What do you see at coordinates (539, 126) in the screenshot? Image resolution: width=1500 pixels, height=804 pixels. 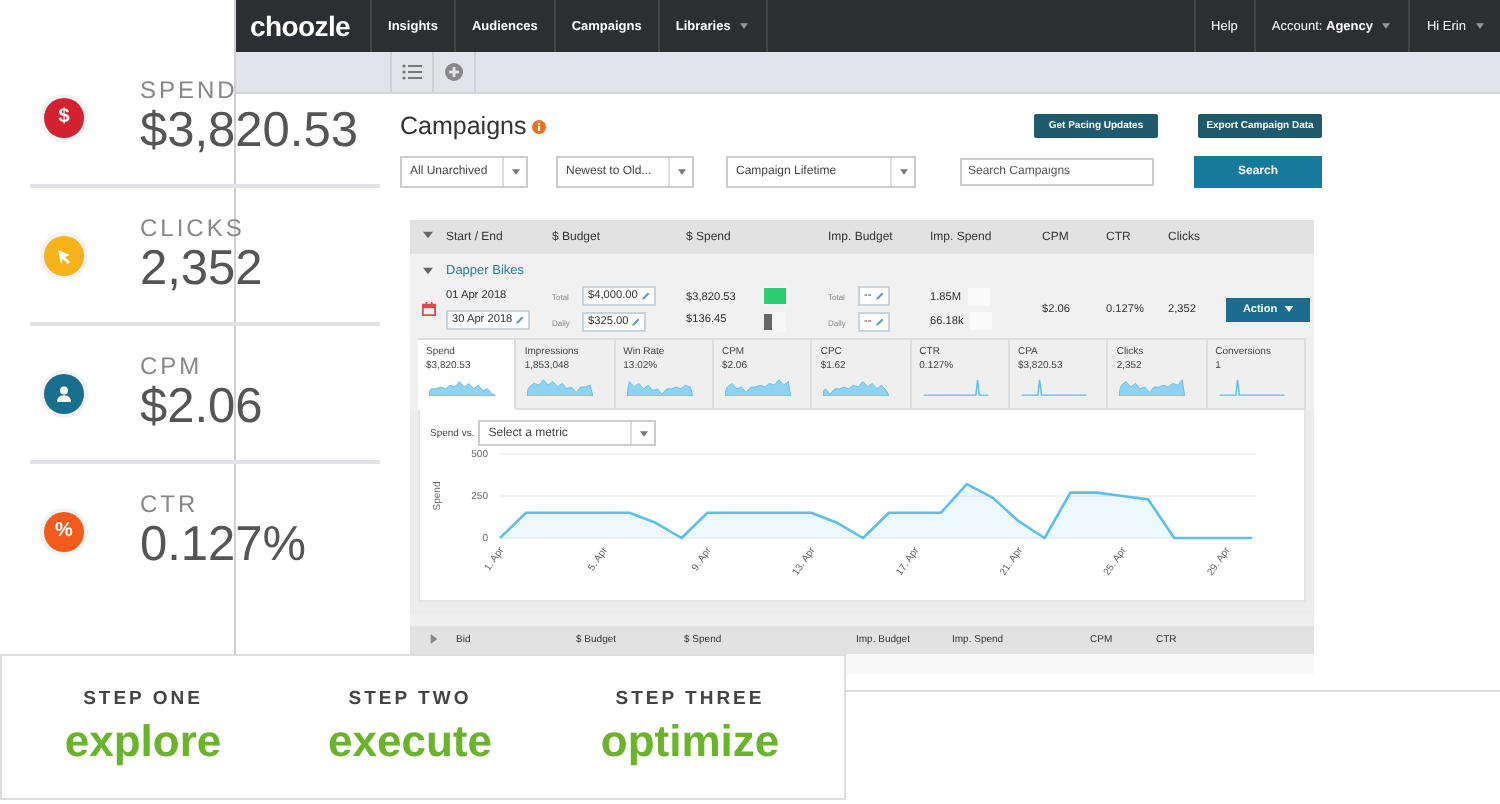 I see `info-icon` at bounding box center [539, 126].